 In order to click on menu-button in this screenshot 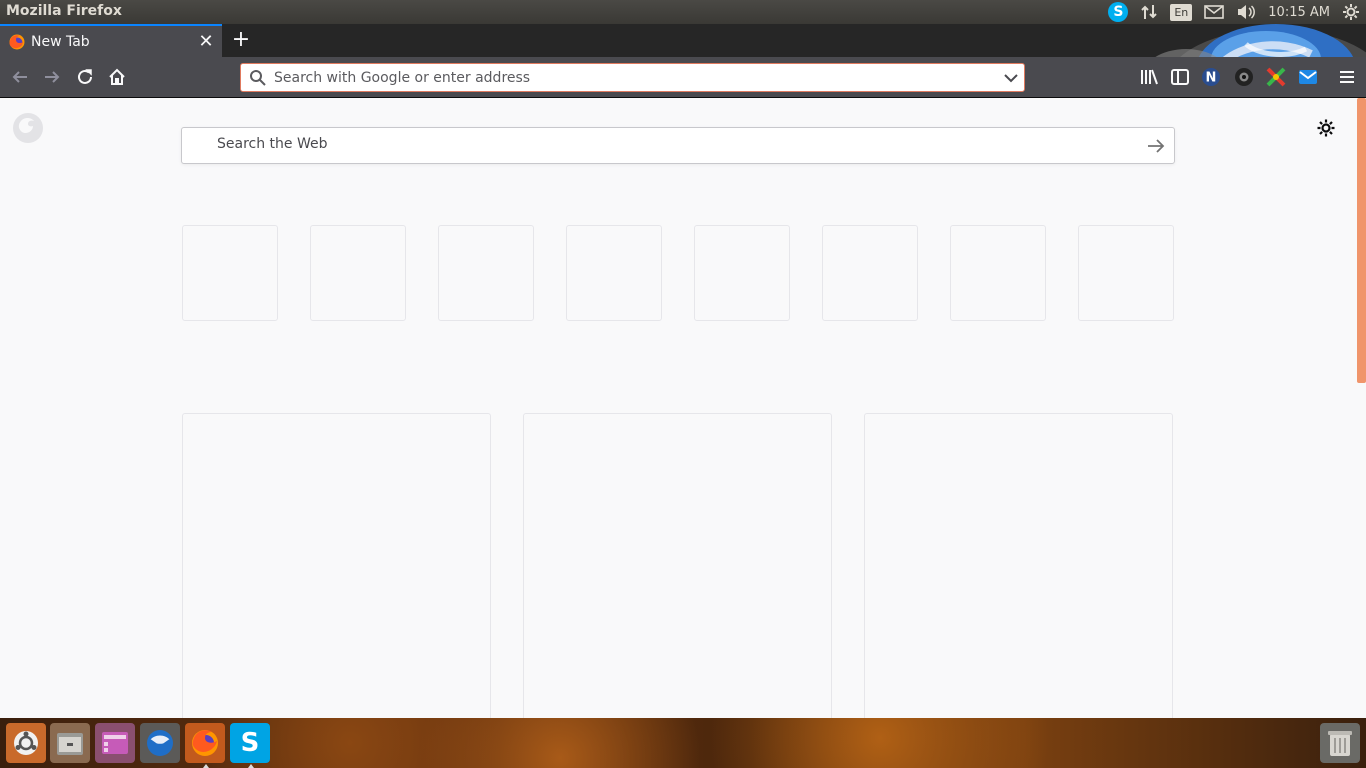, I will do `click(1347, 77)`.